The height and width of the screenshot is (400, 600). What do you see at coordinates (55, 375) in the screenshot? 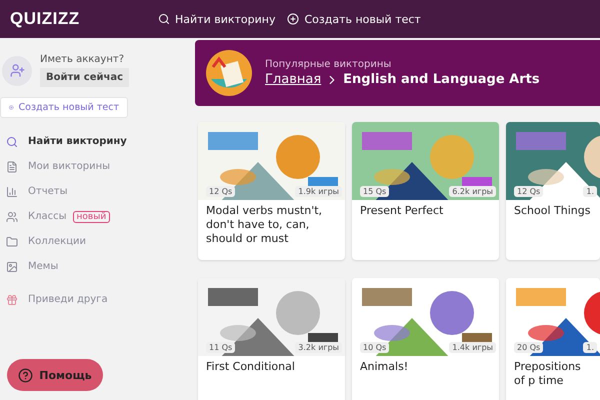
I see `help-button: Помощь` at bounding box center [55, 375].